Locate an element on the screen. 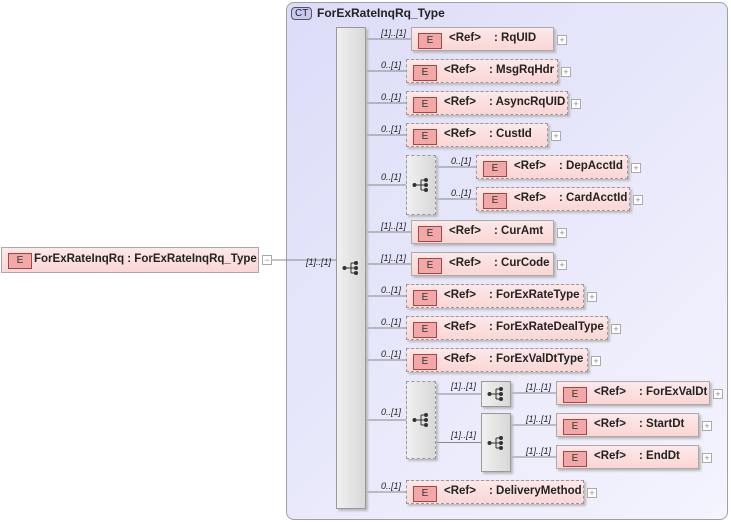  element-name: : CurAmt is located at coordinates (519, 231).